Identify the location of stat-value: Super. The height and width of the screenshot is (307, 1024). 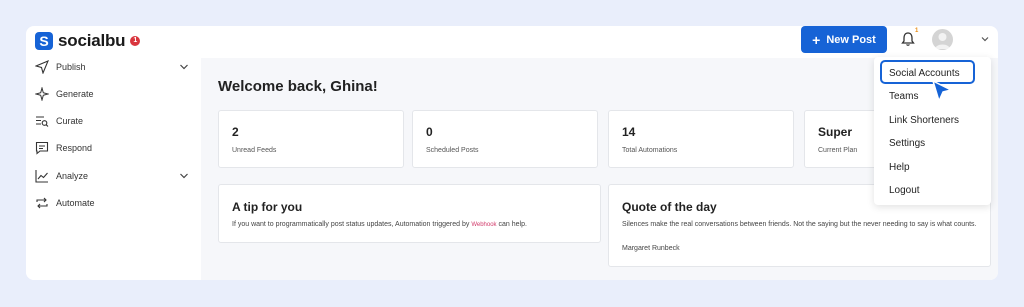
(835, 132).